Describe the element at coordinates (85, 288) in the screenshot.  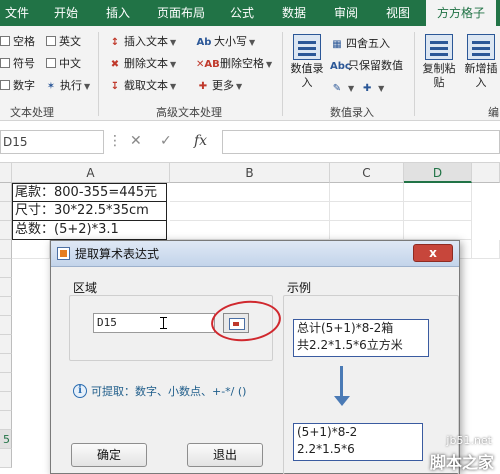
I see `range-group-label: 区域` at that location.